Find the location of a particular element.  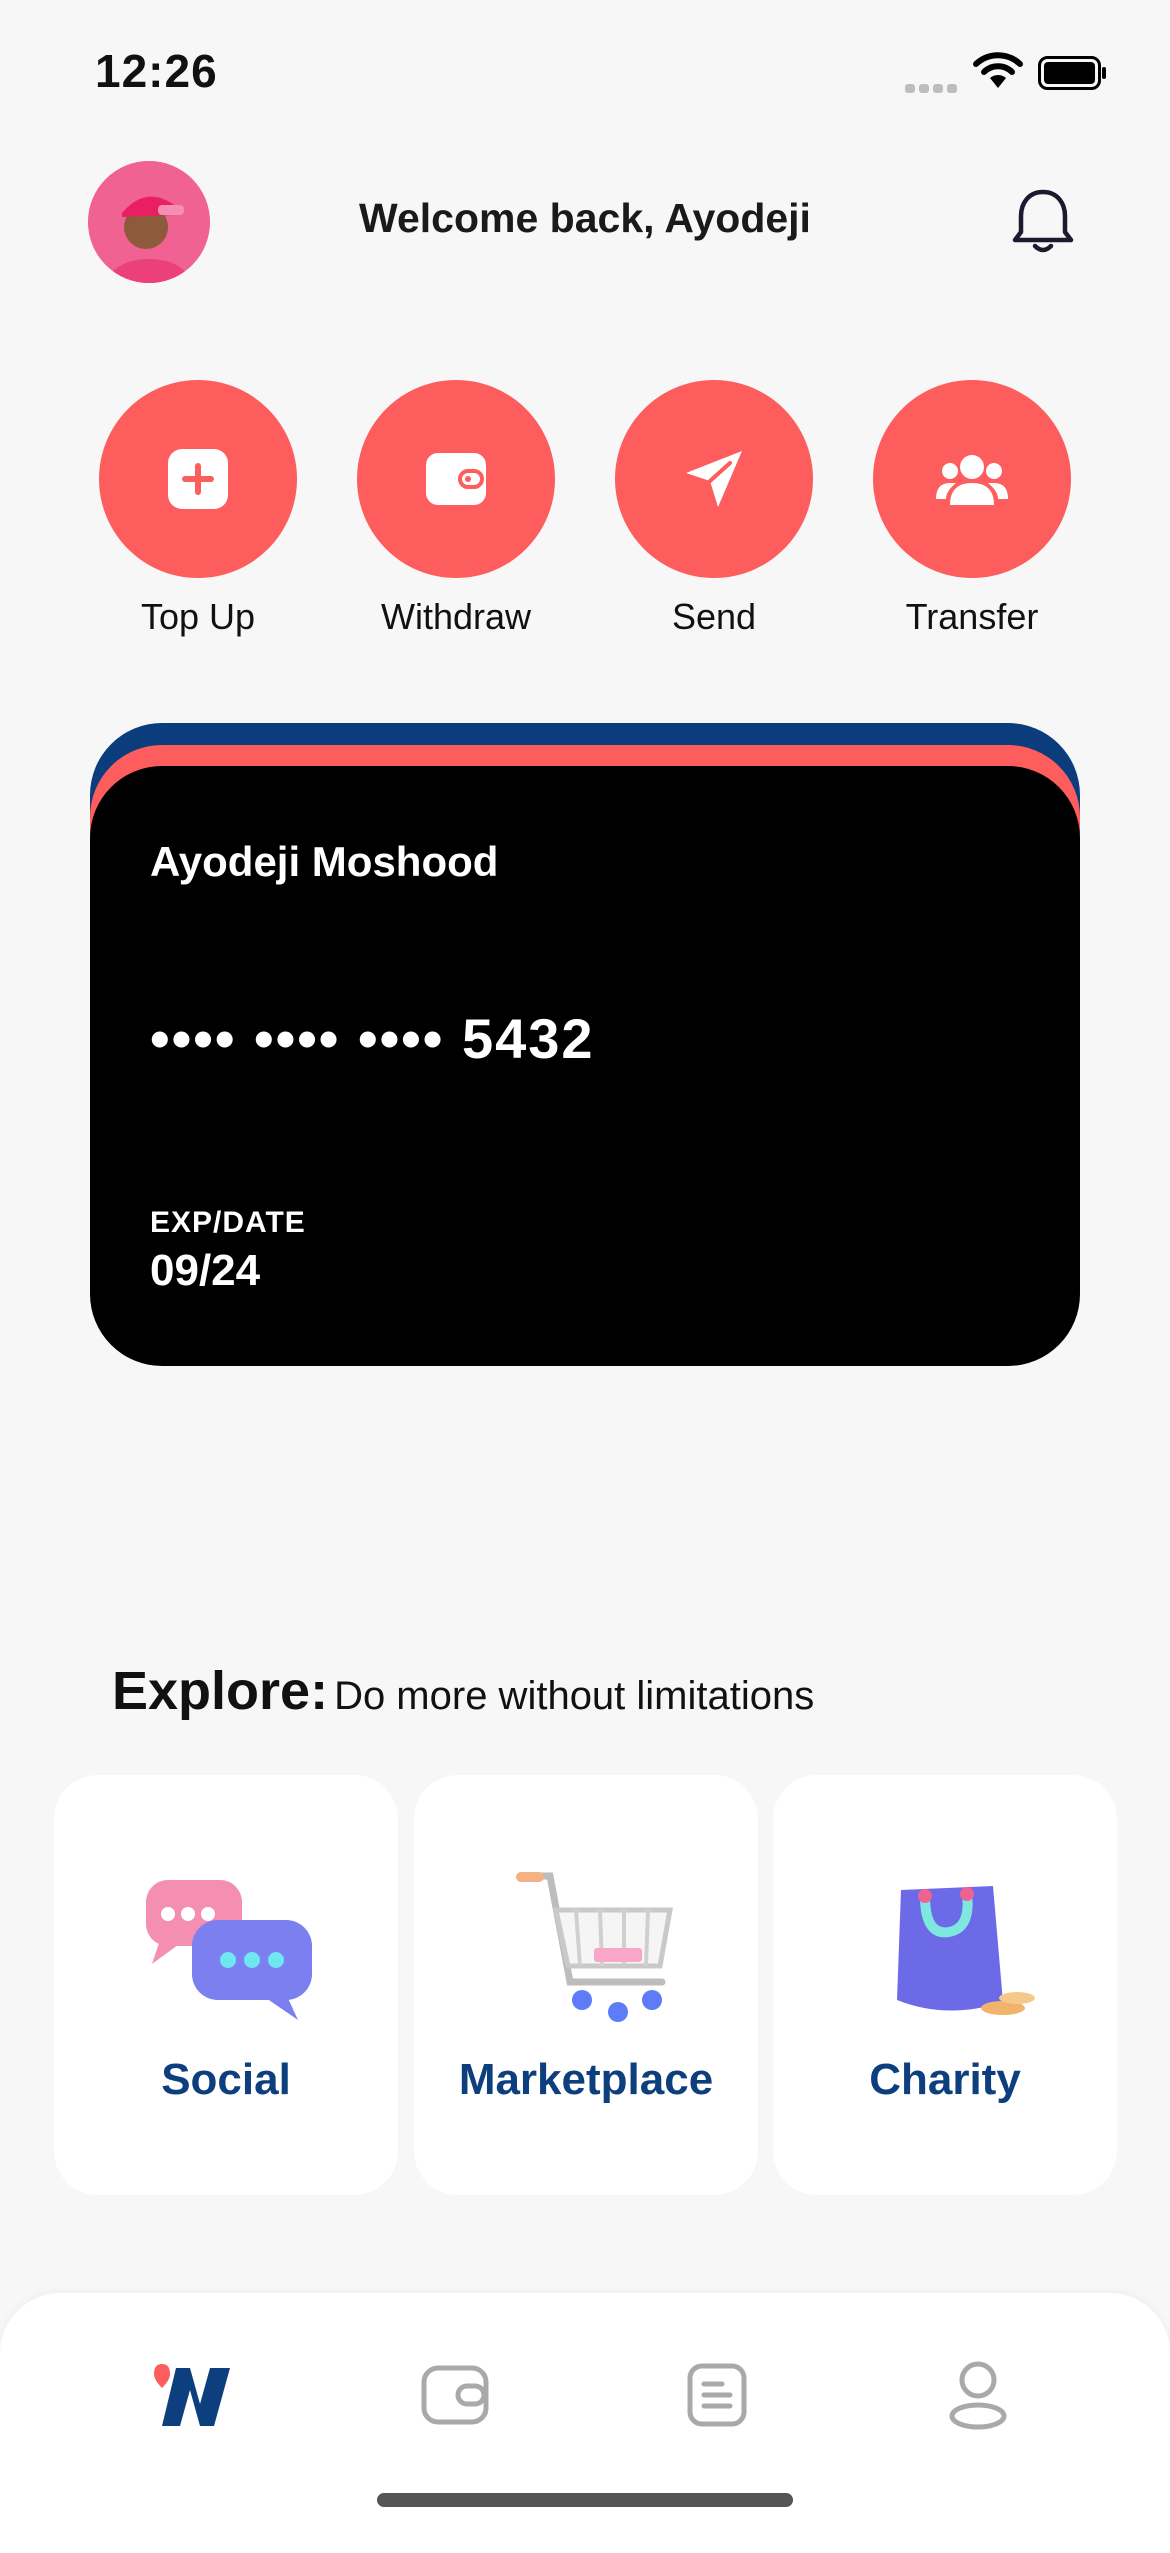

chat-bubbles-icon is located at coordinates (229, 1950).